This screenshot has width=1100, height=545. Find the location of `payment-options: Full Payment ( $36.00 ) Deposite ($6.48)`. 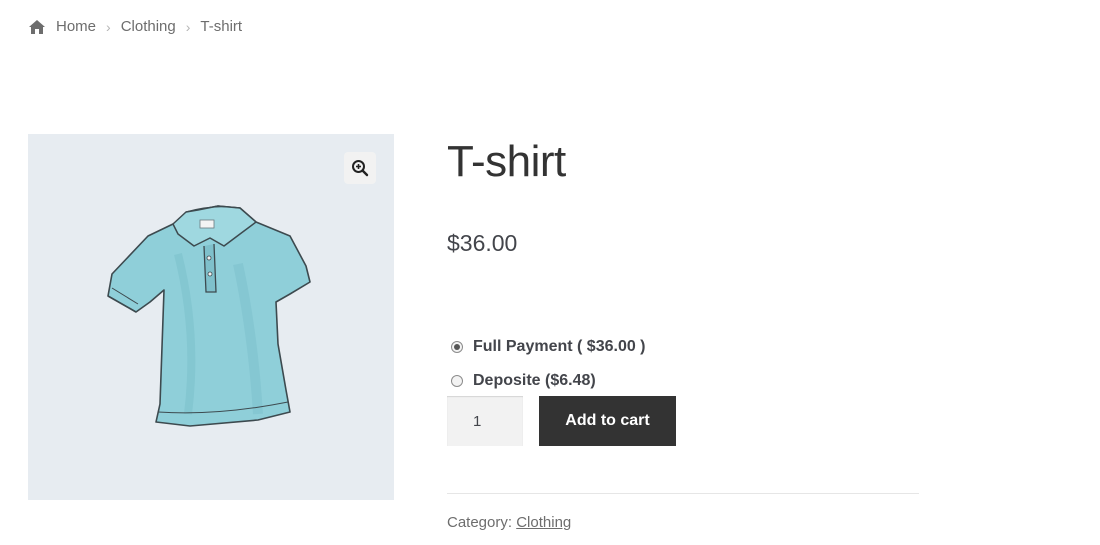

payment-options: Full Payment ( $36.00 ) Deposite ($6.48) is located at coordinates (548, 364).